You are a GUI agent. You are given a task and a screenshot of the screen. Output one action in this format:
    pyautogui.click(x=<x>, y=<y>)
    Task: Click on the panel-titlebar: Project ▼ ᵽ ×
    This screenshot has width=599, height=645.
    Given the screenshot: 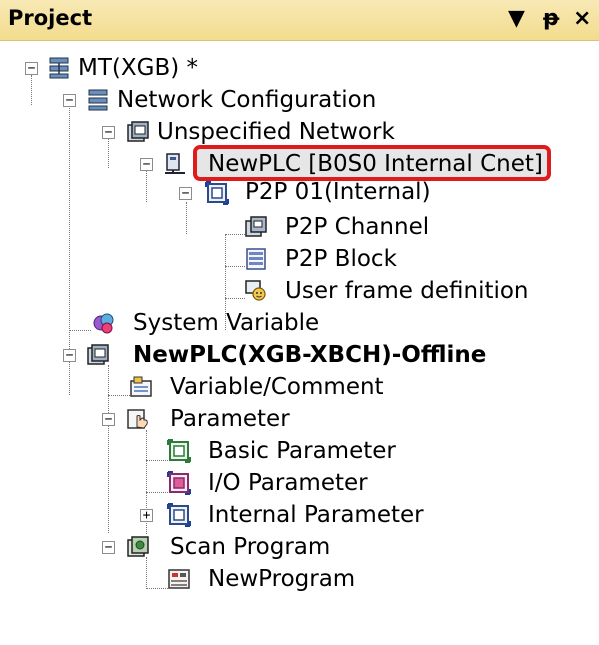 What is the action you would take?
    pyautogui.click(x=299, y=20)
    